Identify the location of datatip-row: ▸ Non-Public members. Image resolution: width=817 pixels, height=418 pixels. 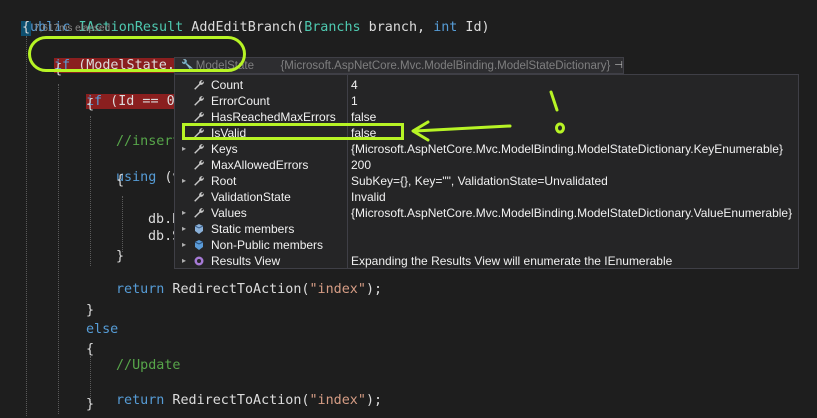
(486, 245).